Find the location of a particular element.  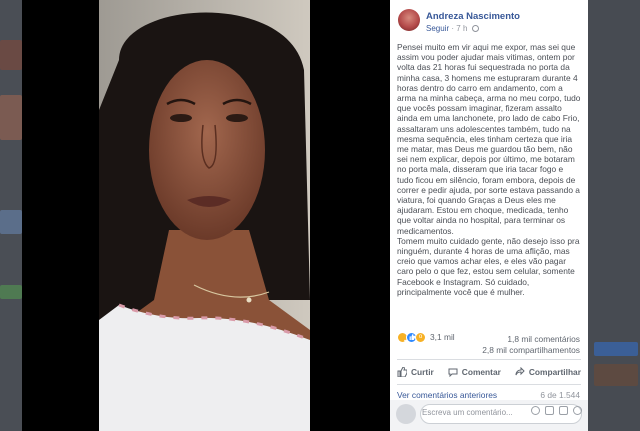

share-label: Compartilhar is located at coordinates (554, 372).